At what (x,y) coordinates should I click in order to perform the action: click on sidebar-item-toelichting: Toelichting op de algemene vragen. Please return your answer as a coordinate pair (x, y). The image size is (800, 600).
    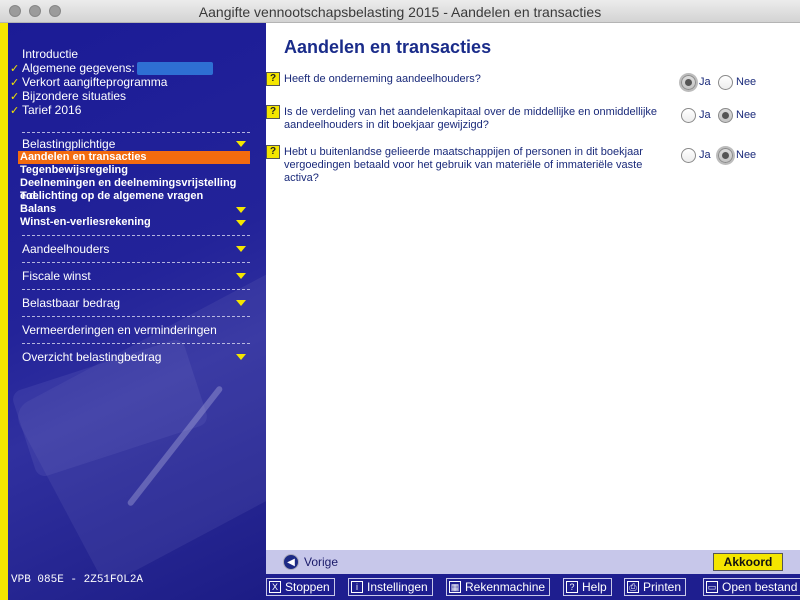
    Looking at the image, I should click on (135, 196).